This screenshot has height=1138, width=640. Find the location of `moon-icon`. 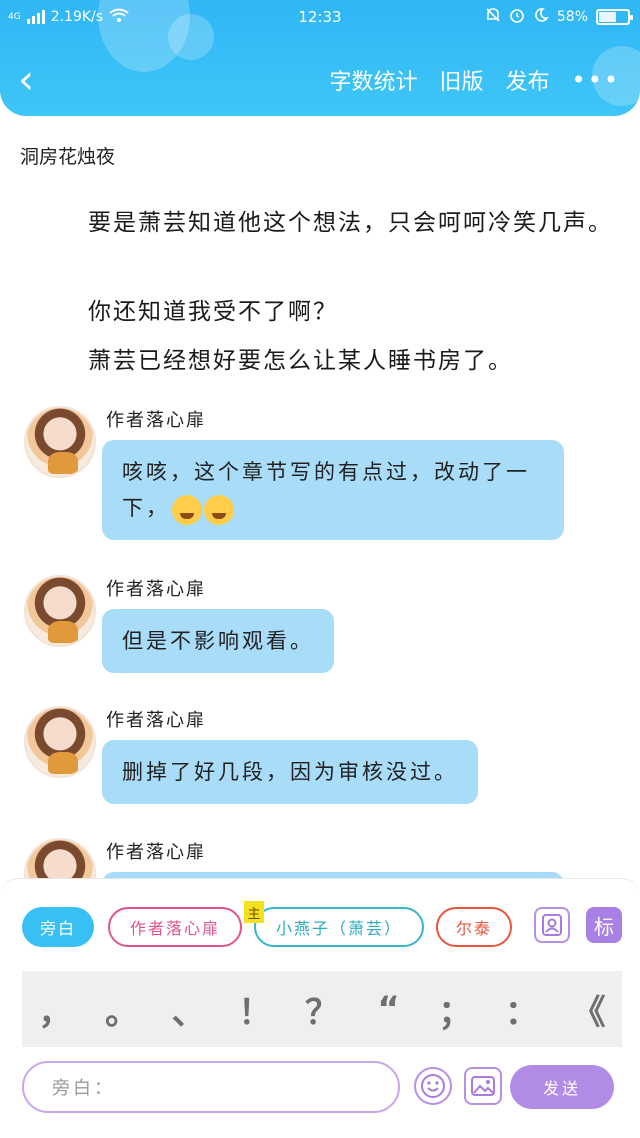

moon-icon is located at coordinates (541, 17).